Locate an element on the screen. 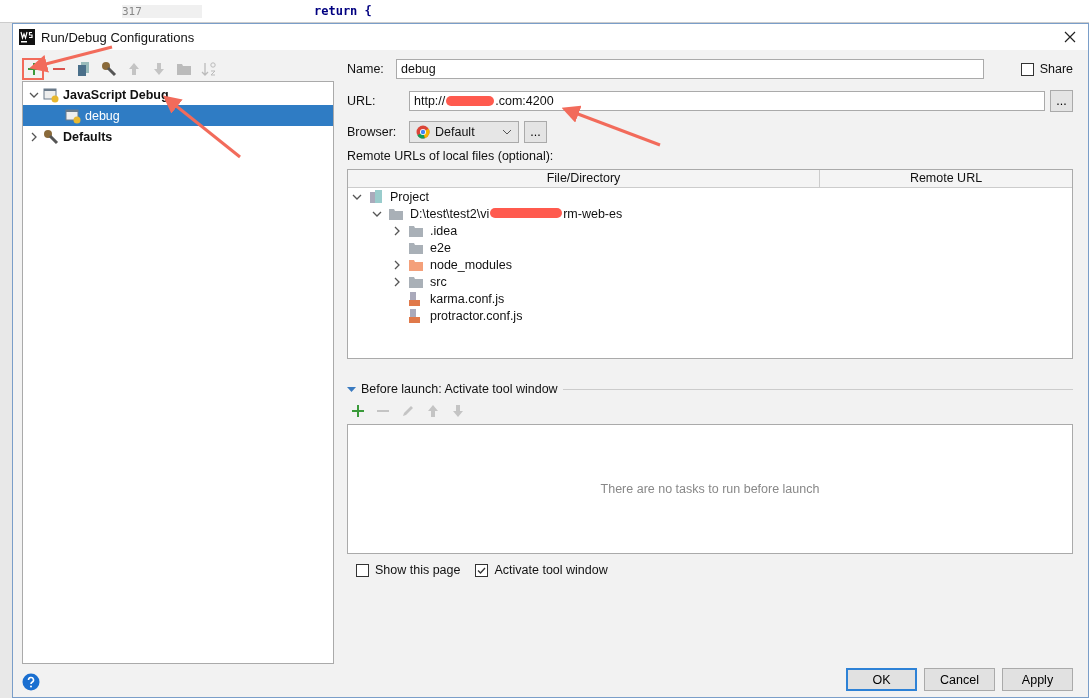  column-header: Remote URL is located at coordinates (946, 178).